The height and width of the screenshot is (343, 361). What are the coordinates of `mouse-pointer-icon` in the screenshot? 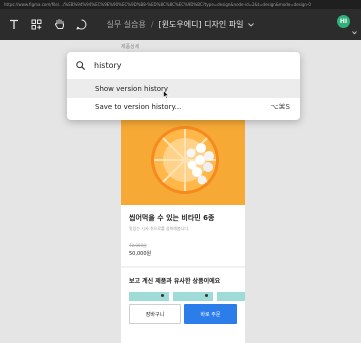 It's located at (166, 94).